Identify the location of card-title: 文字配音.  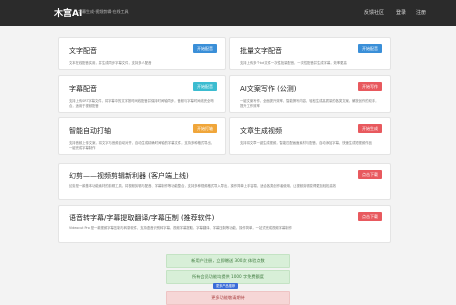
(83, 51).